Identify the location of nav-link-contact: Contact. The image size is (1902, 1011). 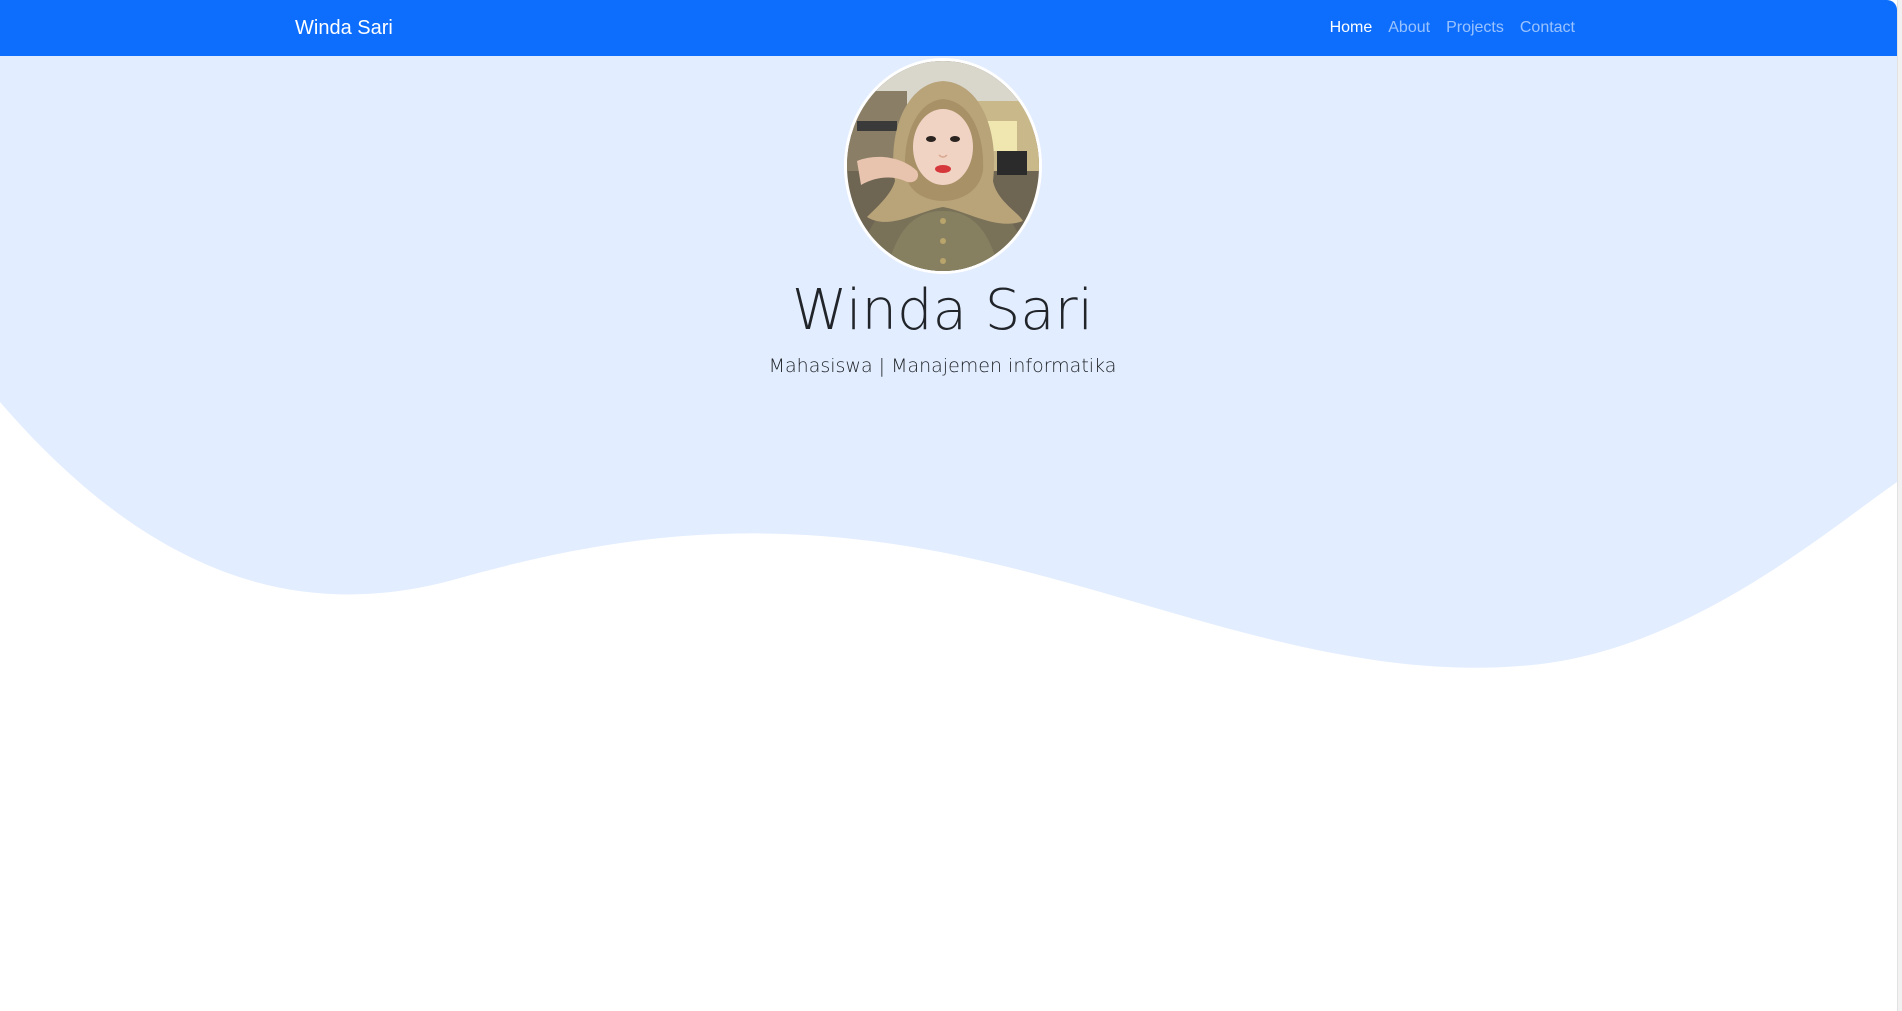
(1547, 28).